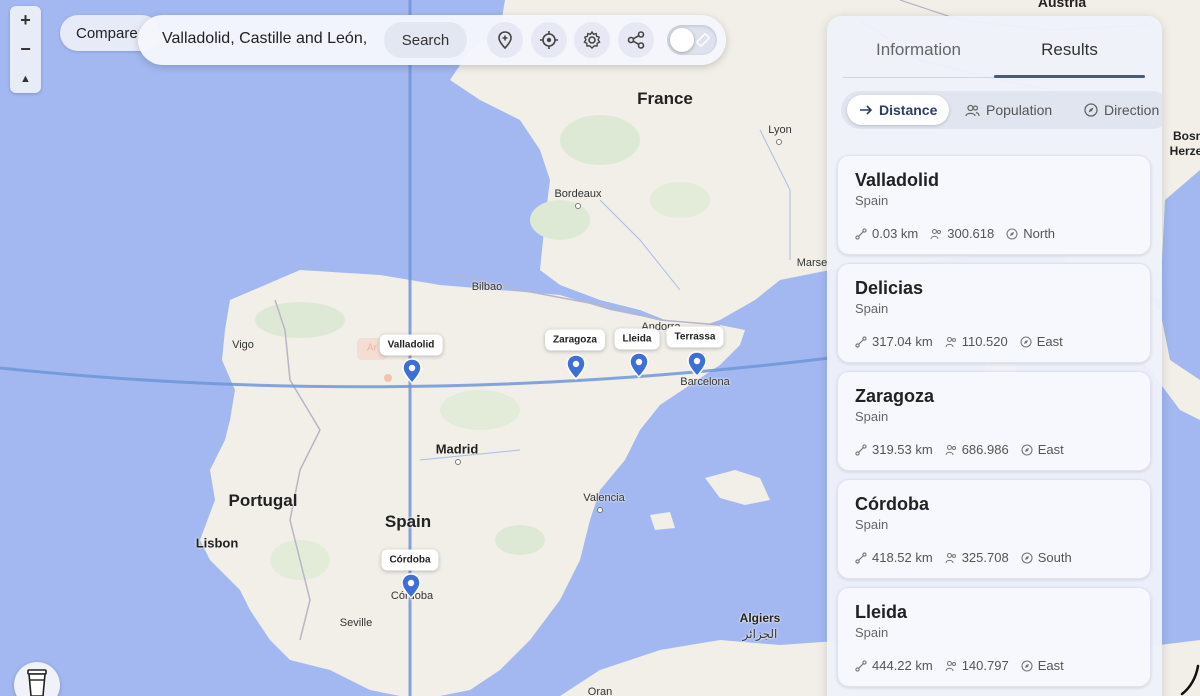 The width and height of the screenshot is (1200, 696). I want to click on search-button: Search, so click(425, 40).